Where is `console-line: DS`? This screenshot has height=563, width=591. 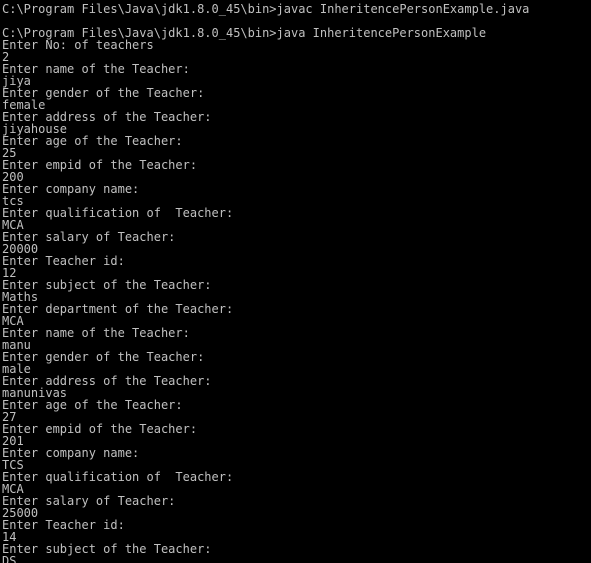 console-line: DS is located at coordinates (9, 558).